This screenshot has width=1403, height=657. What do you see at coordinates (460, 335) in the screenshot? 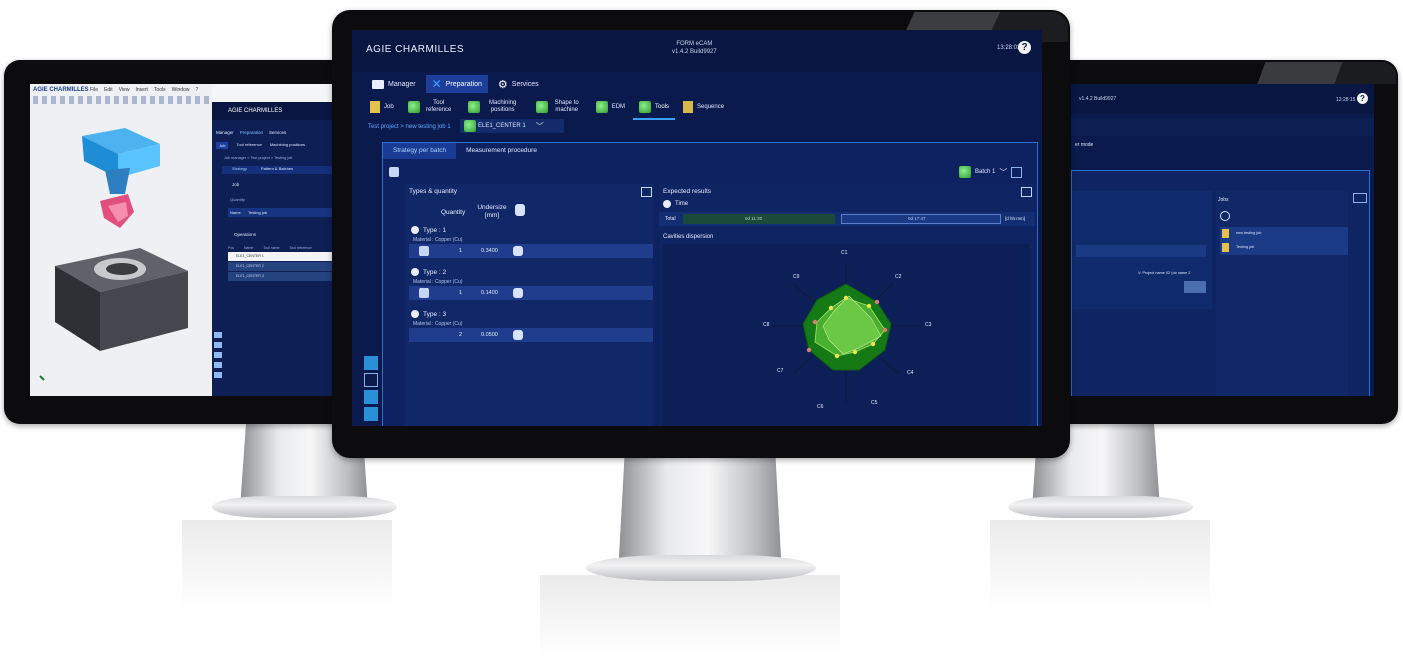
I see `type-quantity: 2` at bounding box center [460, 335].